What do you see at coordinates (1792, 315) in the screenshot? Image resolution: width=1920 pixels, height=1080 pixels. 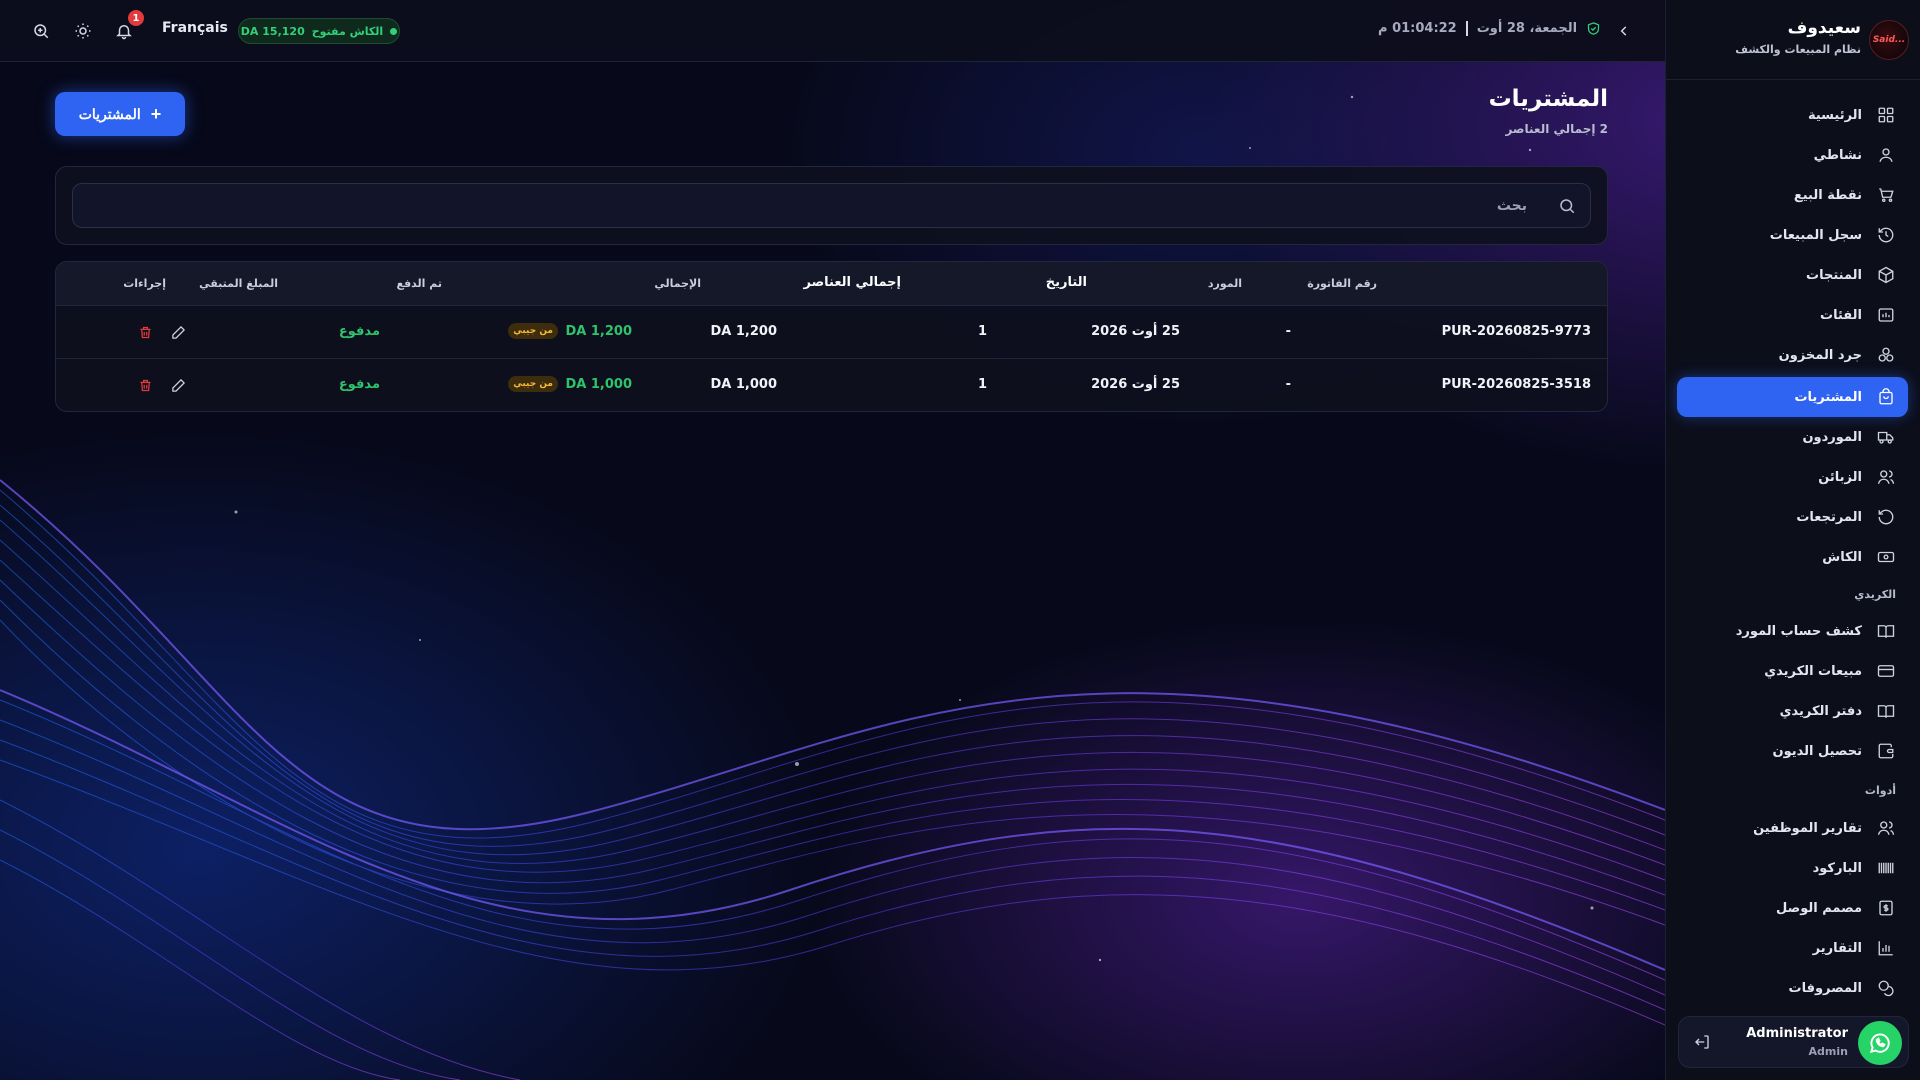 I see `sidebar-item-categories: الفئات` at bounding box center [1792, 315].